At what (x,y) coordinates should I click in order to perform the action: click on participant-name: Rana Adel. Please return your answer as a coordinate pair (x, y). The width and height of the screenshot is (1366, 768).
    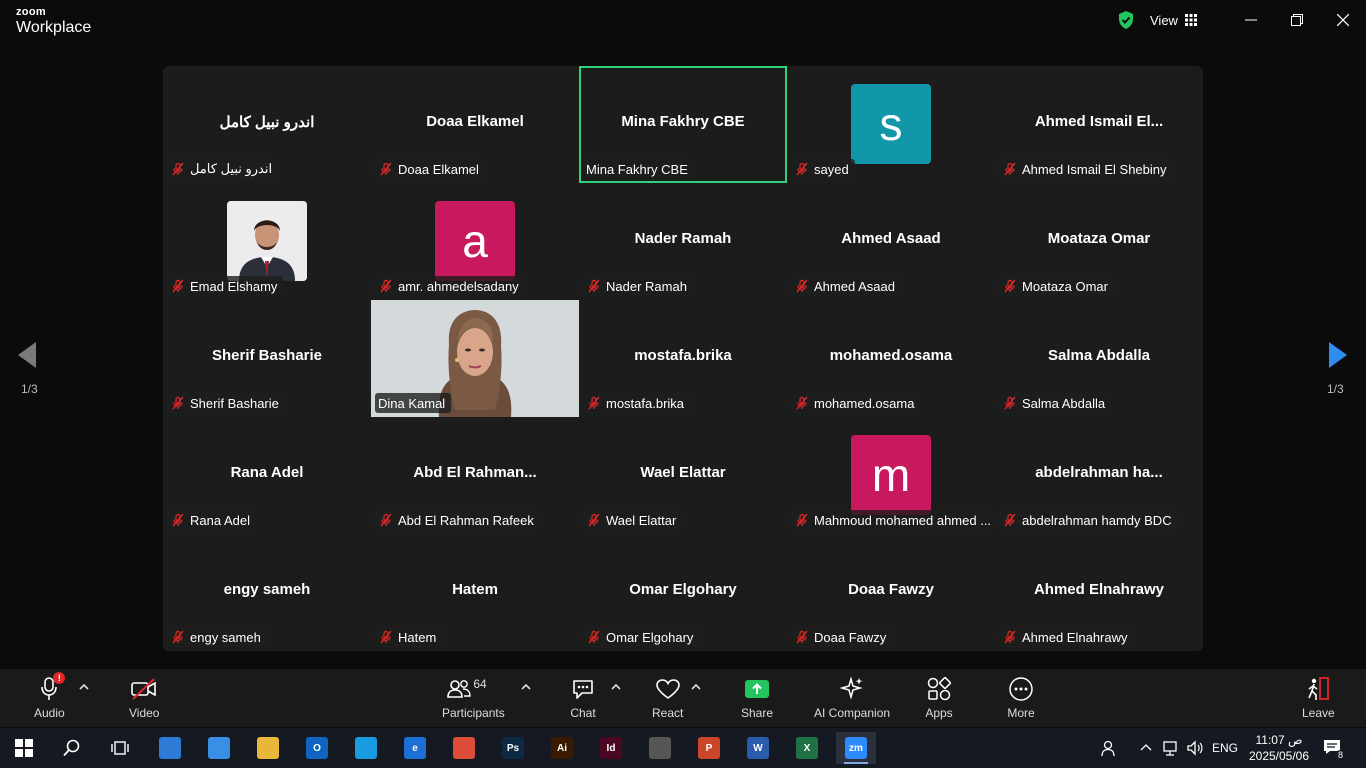
    Looking at the image, I should click on (220, 520).